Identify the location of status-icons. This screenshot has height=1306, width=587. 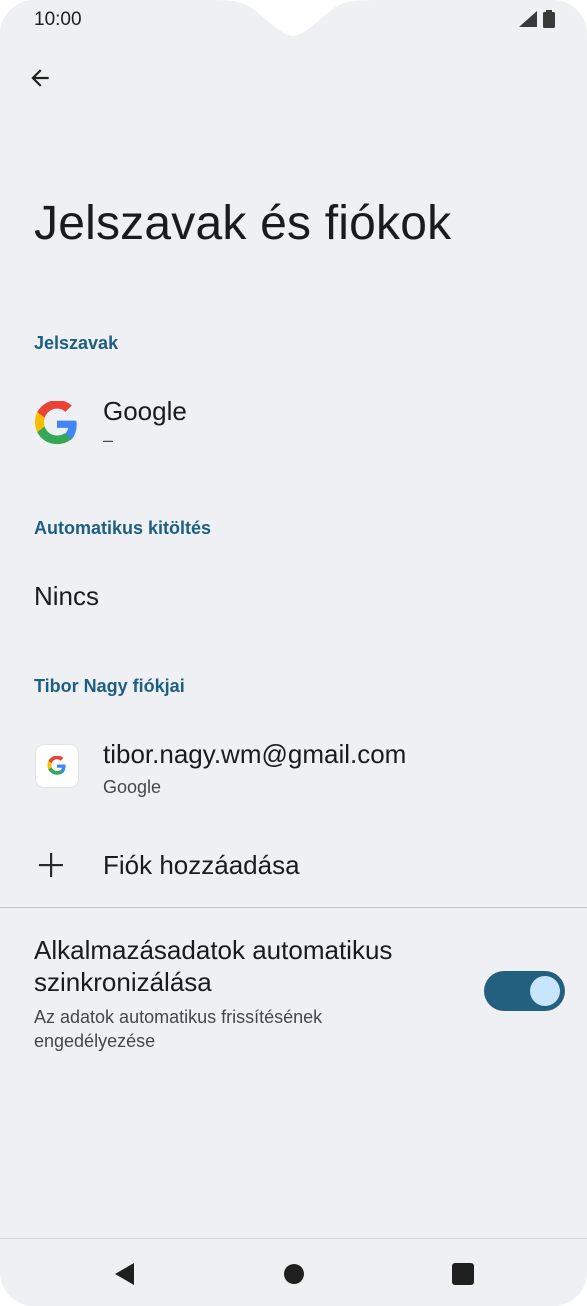
(537, 19).